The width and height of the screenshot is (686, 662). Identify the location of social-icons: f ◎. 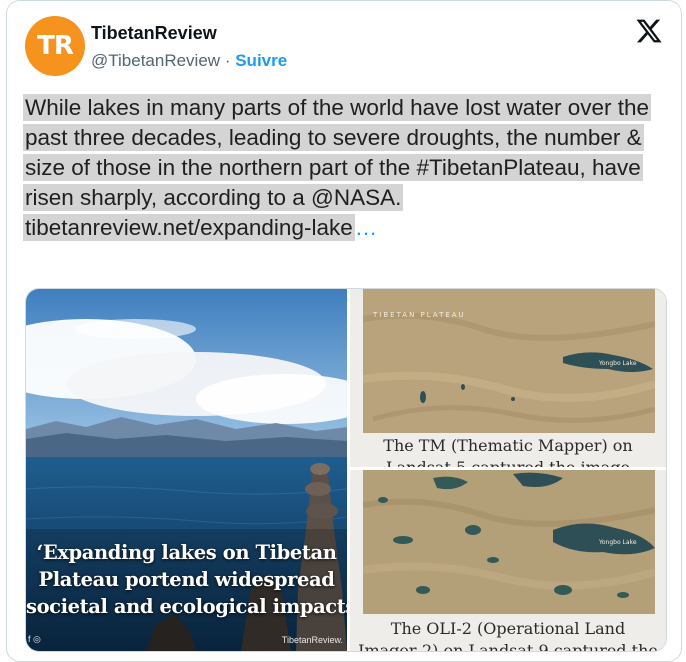
(34, 639).